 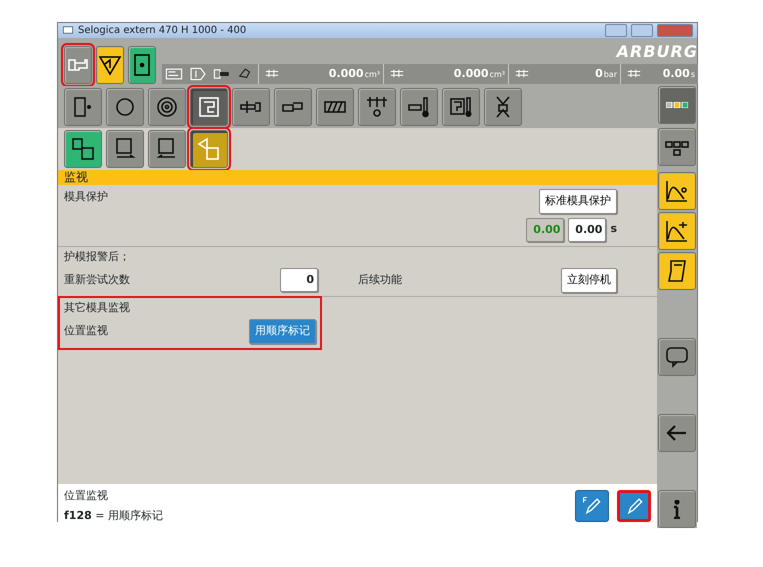 I want to click on value-field: 0, so click(x=299, y=280).